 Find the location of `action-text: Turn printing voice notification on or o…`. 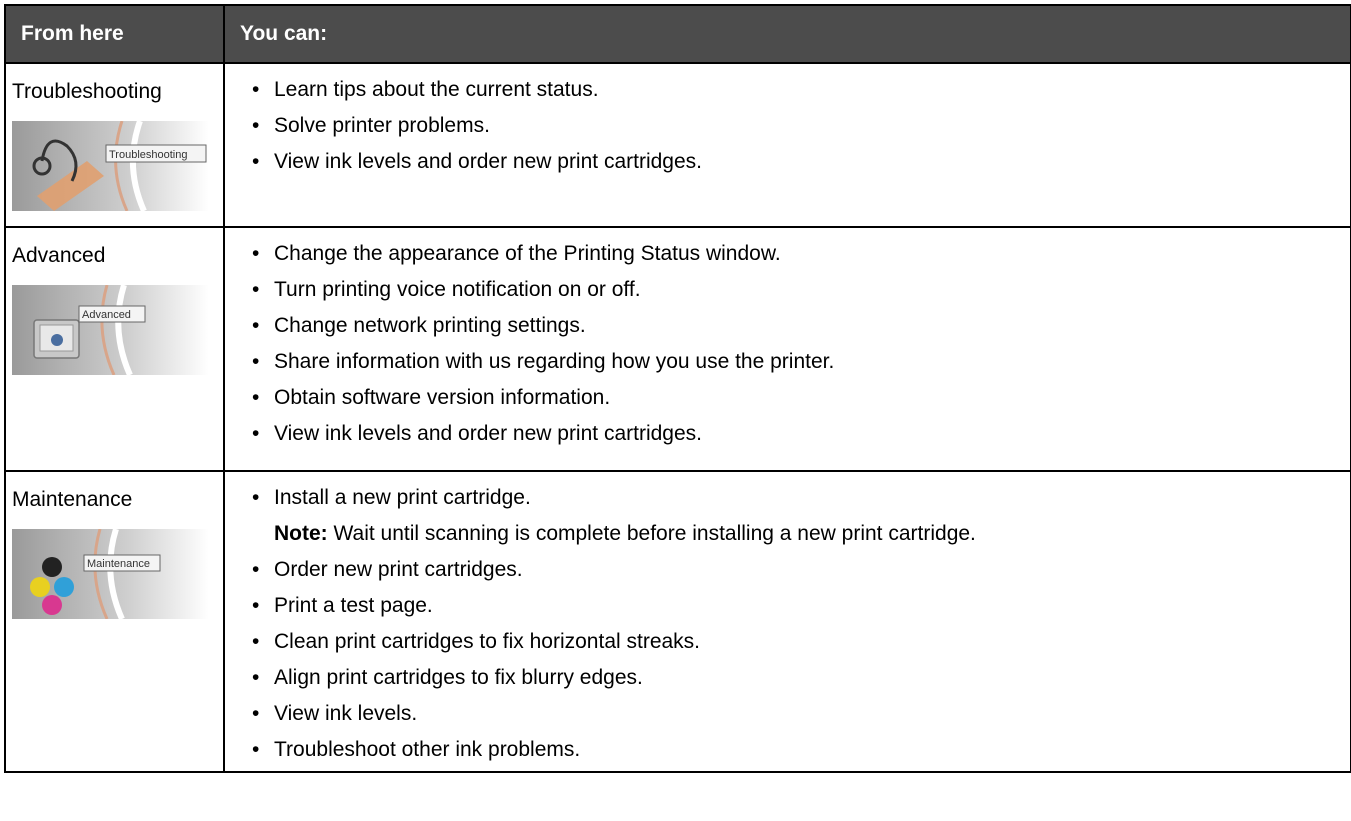

action-text: Turn printing voice notification on or o… is located at coordinates (457, 289).